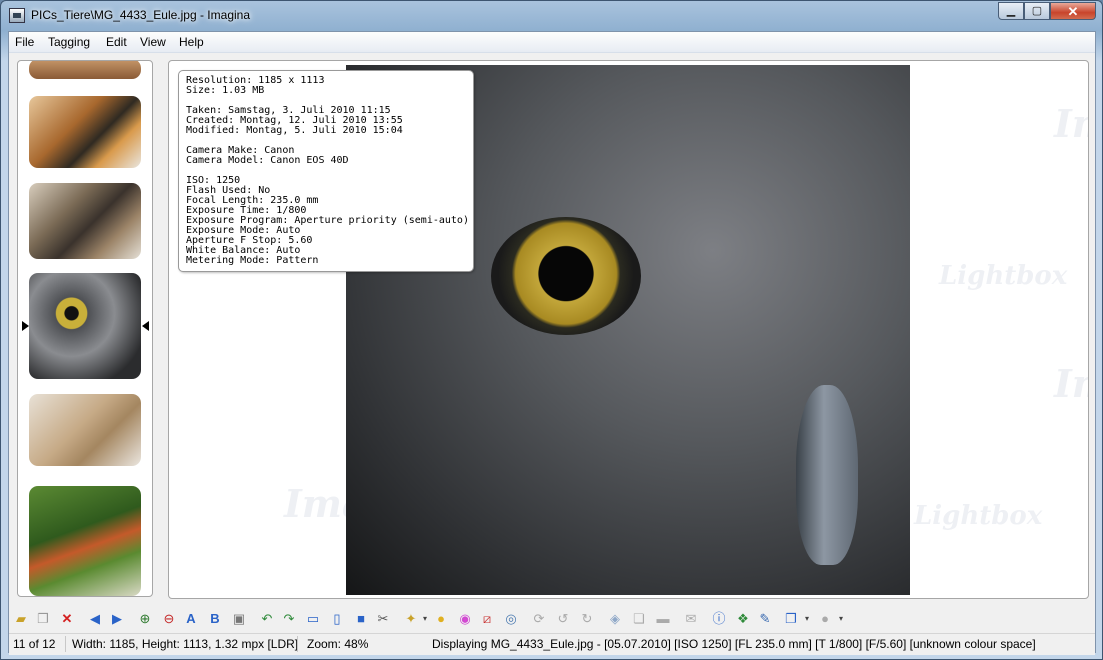 The height and width of the screenshot is (660, 1103). What do you see at coordinates (169, 619) in the screenshot?
I see `zoom-out-icon: ⊖` at bounding box center [169, 619].